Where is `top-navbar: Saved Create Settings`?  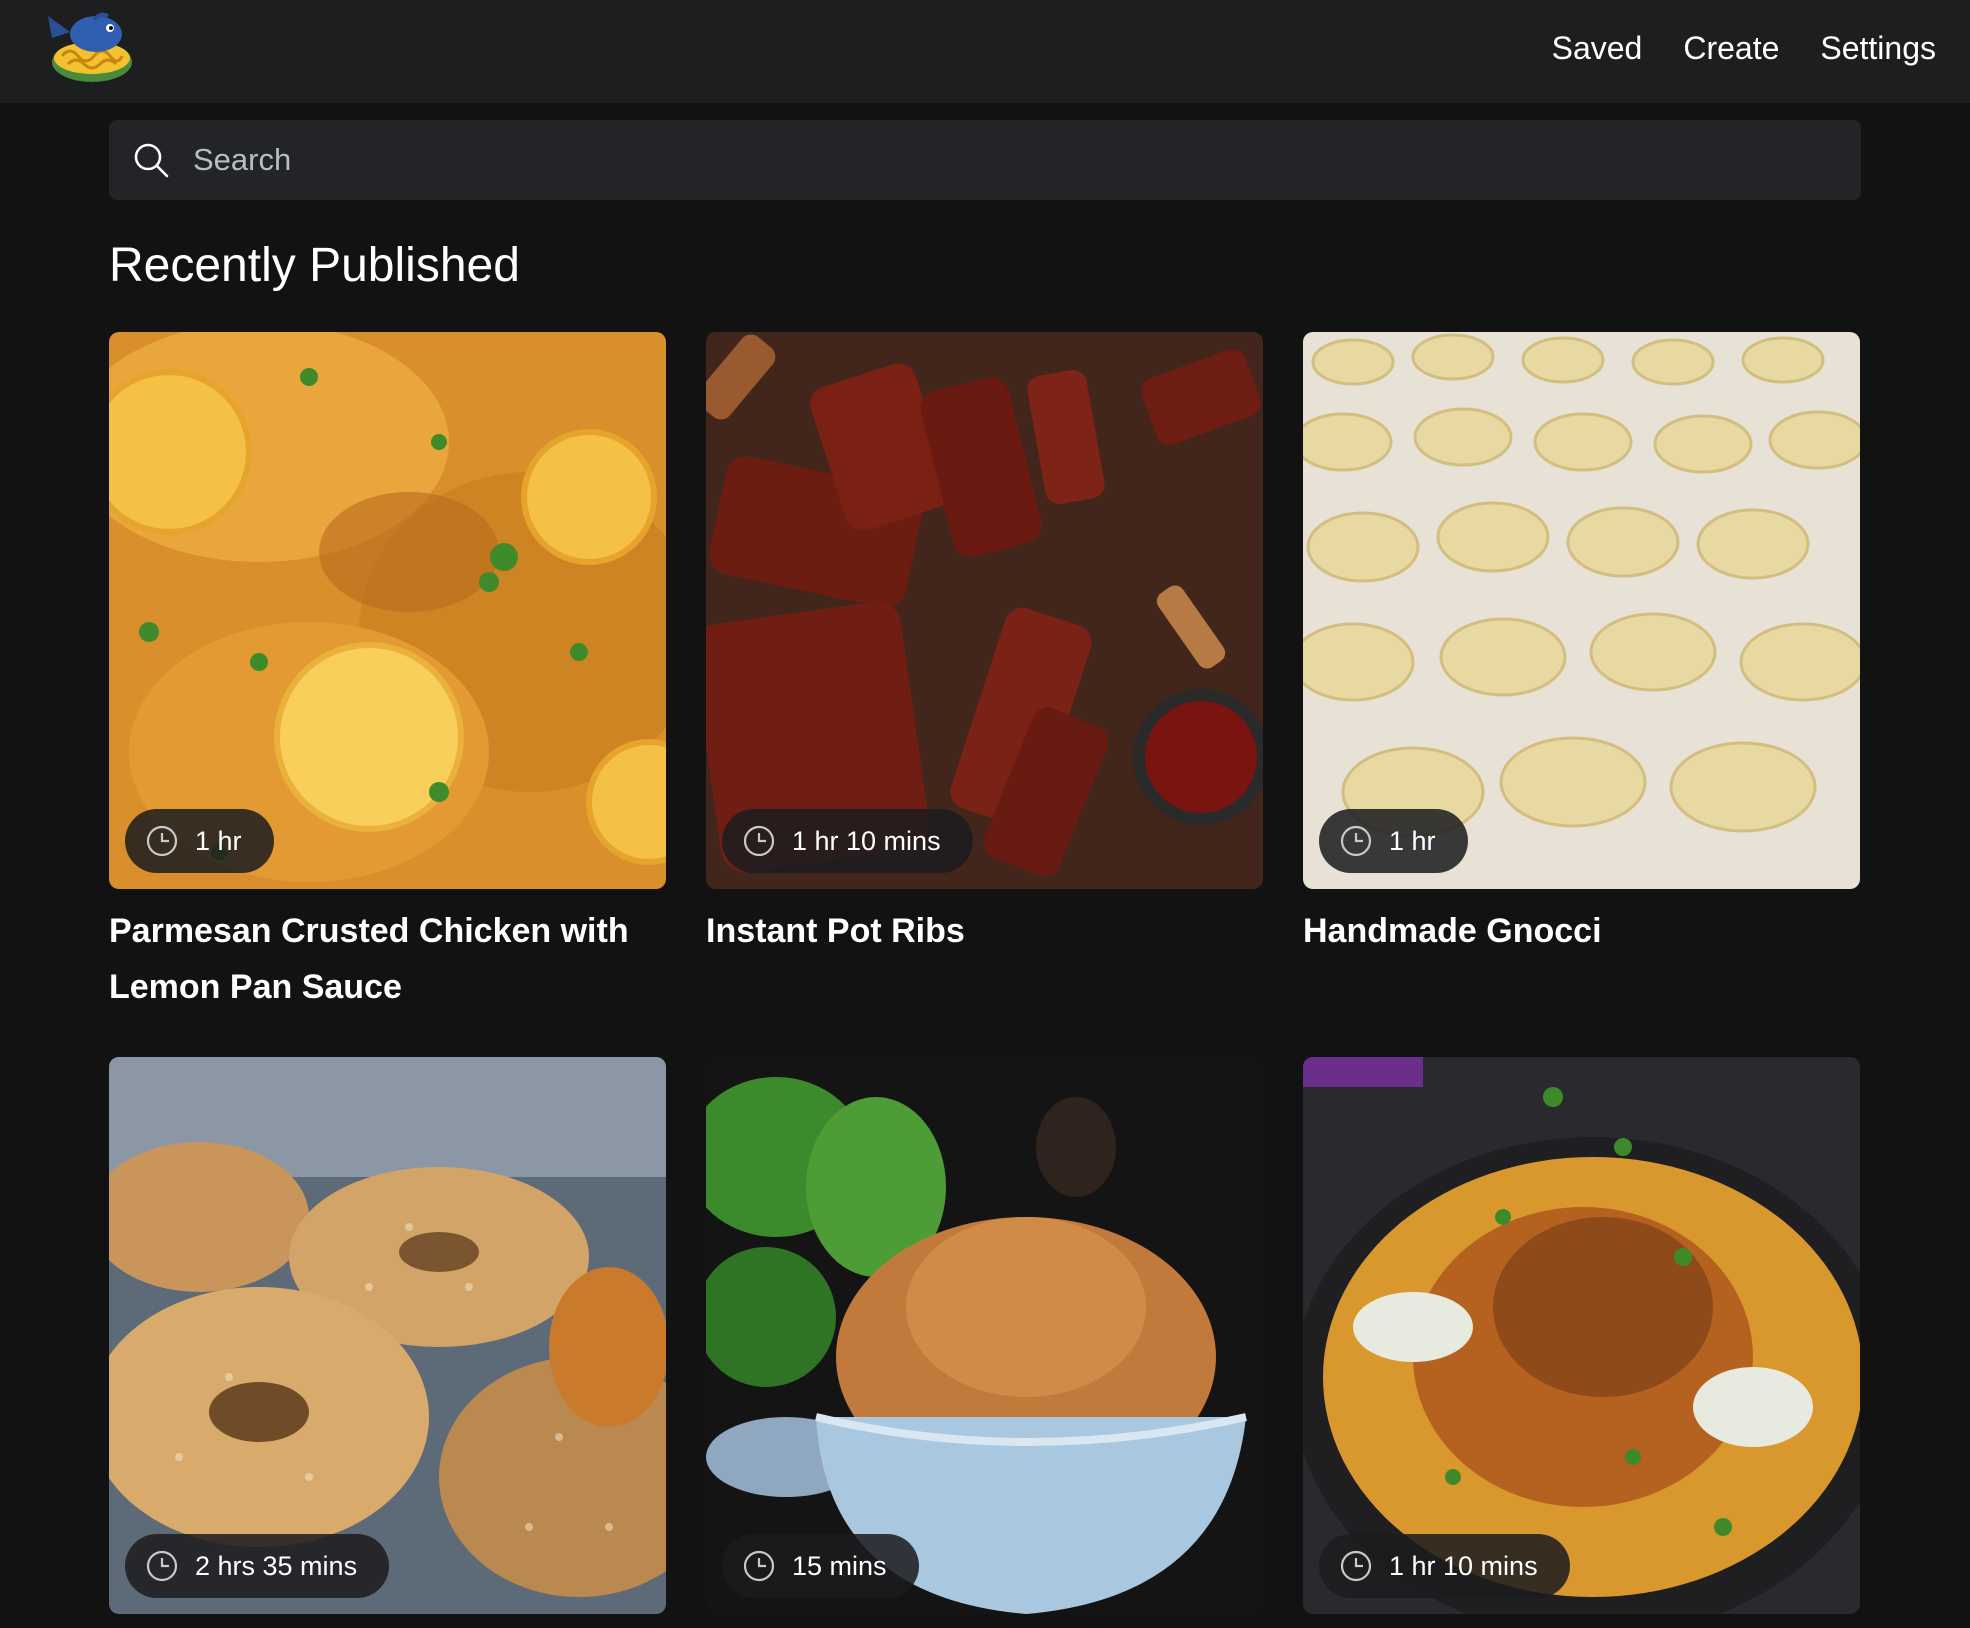 top-navbar: Saved Create Settings is located at coordinates (985, 51).